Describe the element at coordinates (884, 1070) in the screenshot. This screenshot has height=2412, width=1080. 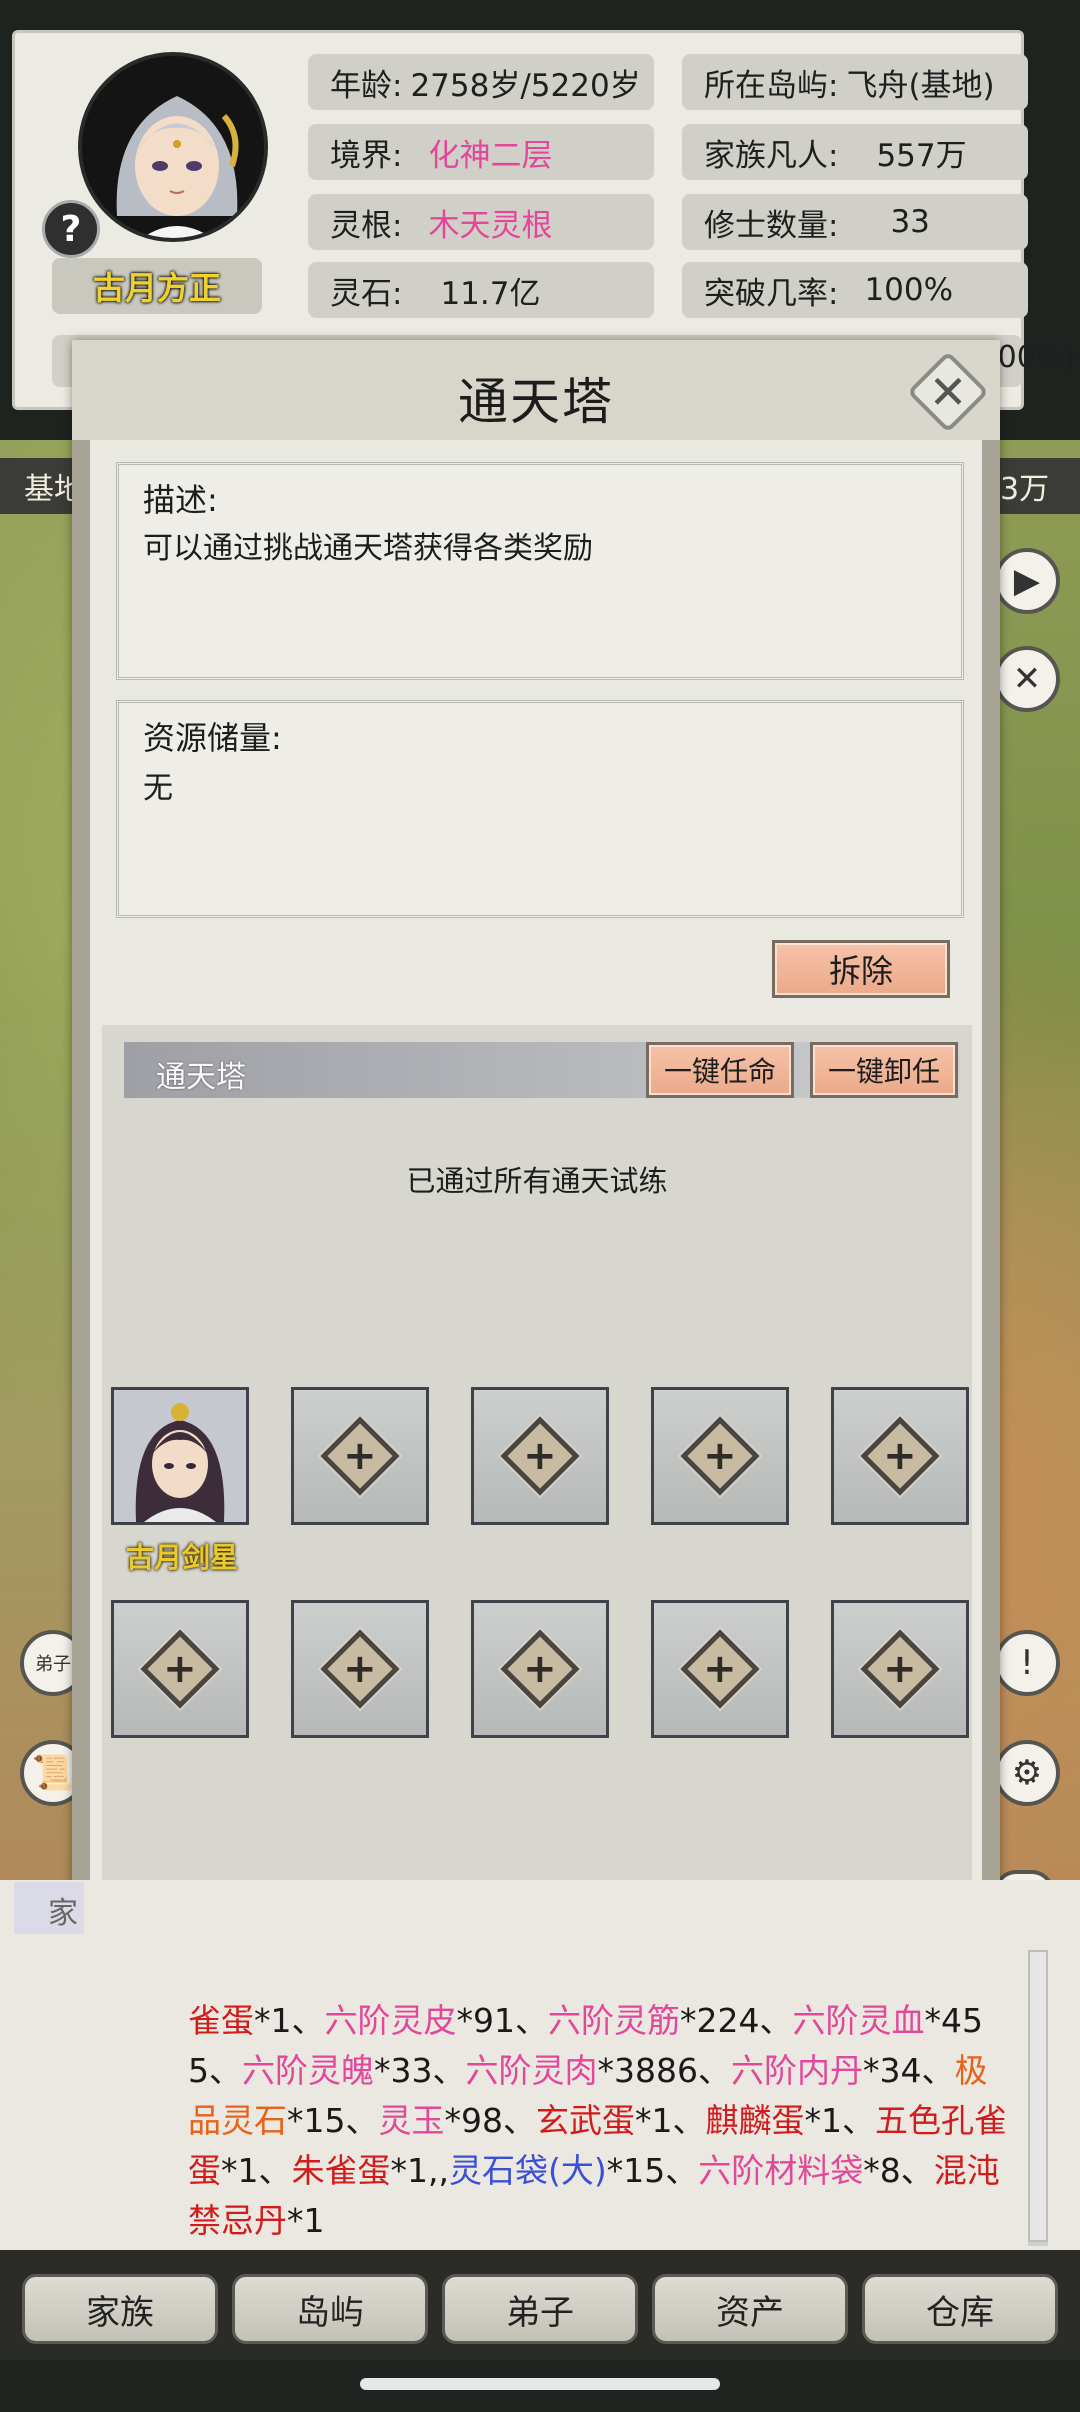
I see `remove-all-button: 一键卸任` at that location.